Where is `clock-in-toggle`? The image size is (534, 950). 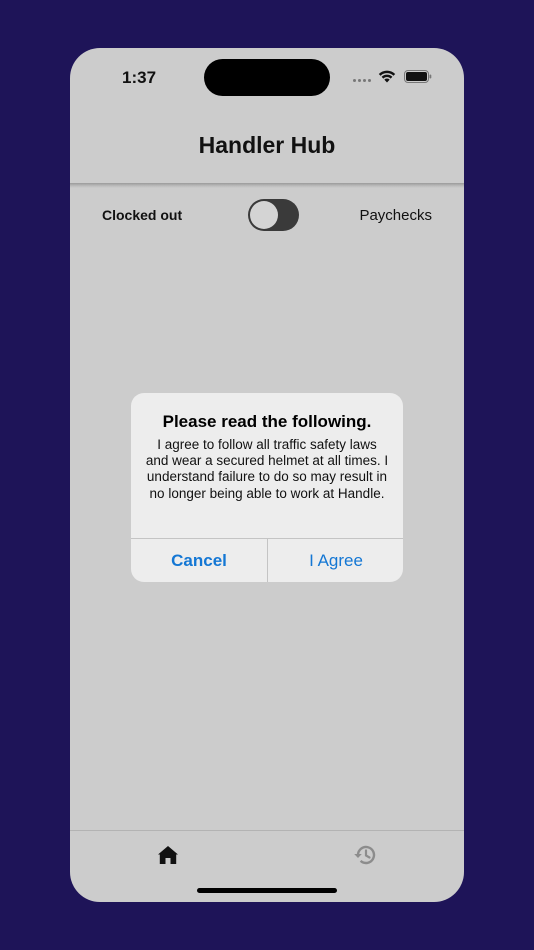
clock-in-toggle is located at coordinates (273, 215).